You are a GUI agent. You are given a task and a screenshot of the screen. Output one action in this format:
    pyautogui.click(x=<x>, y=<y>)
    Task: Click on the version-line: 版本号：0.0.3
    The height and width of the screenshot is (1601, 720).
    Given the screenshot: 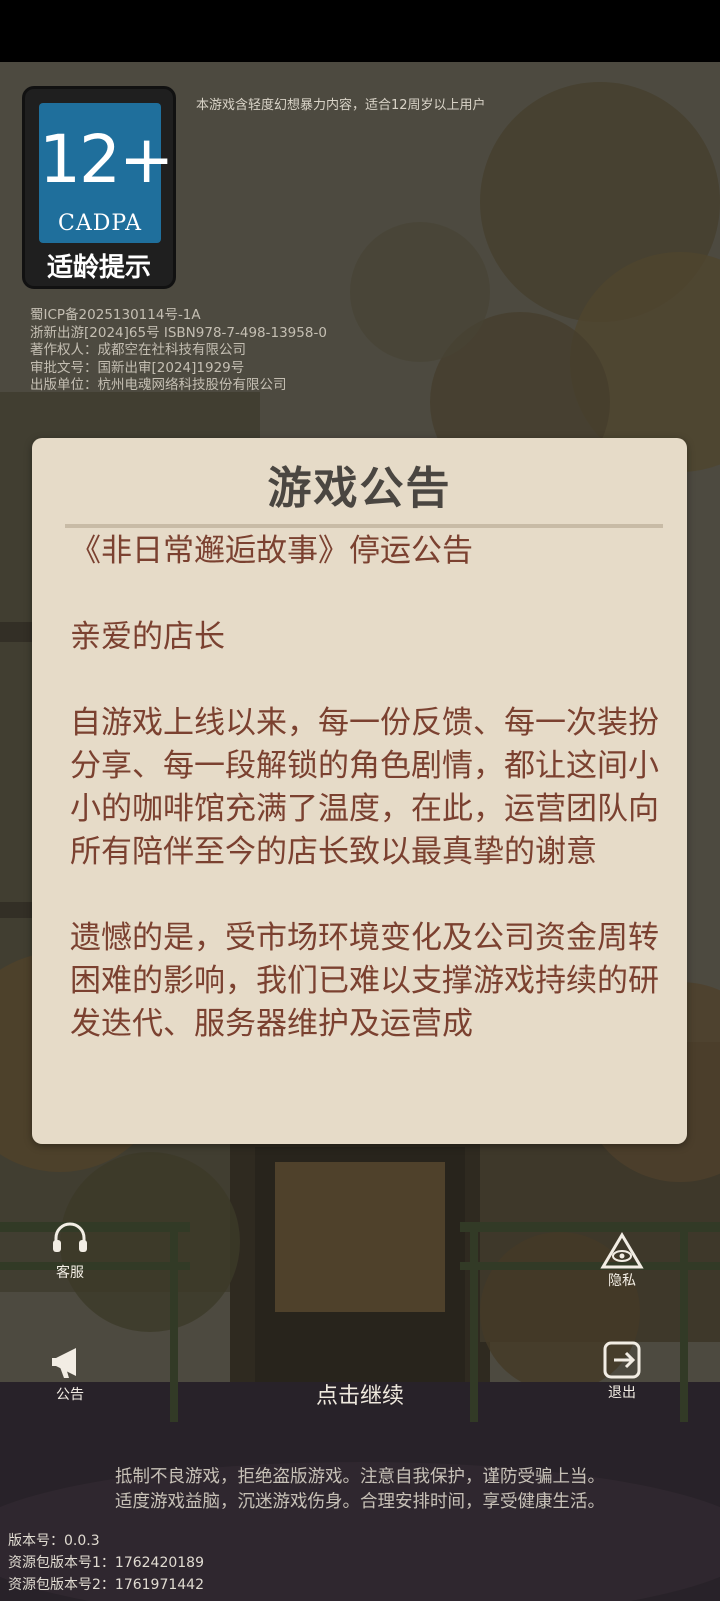 What is the action you would take?
    pyautogui.click(x=54, y=1541)
    